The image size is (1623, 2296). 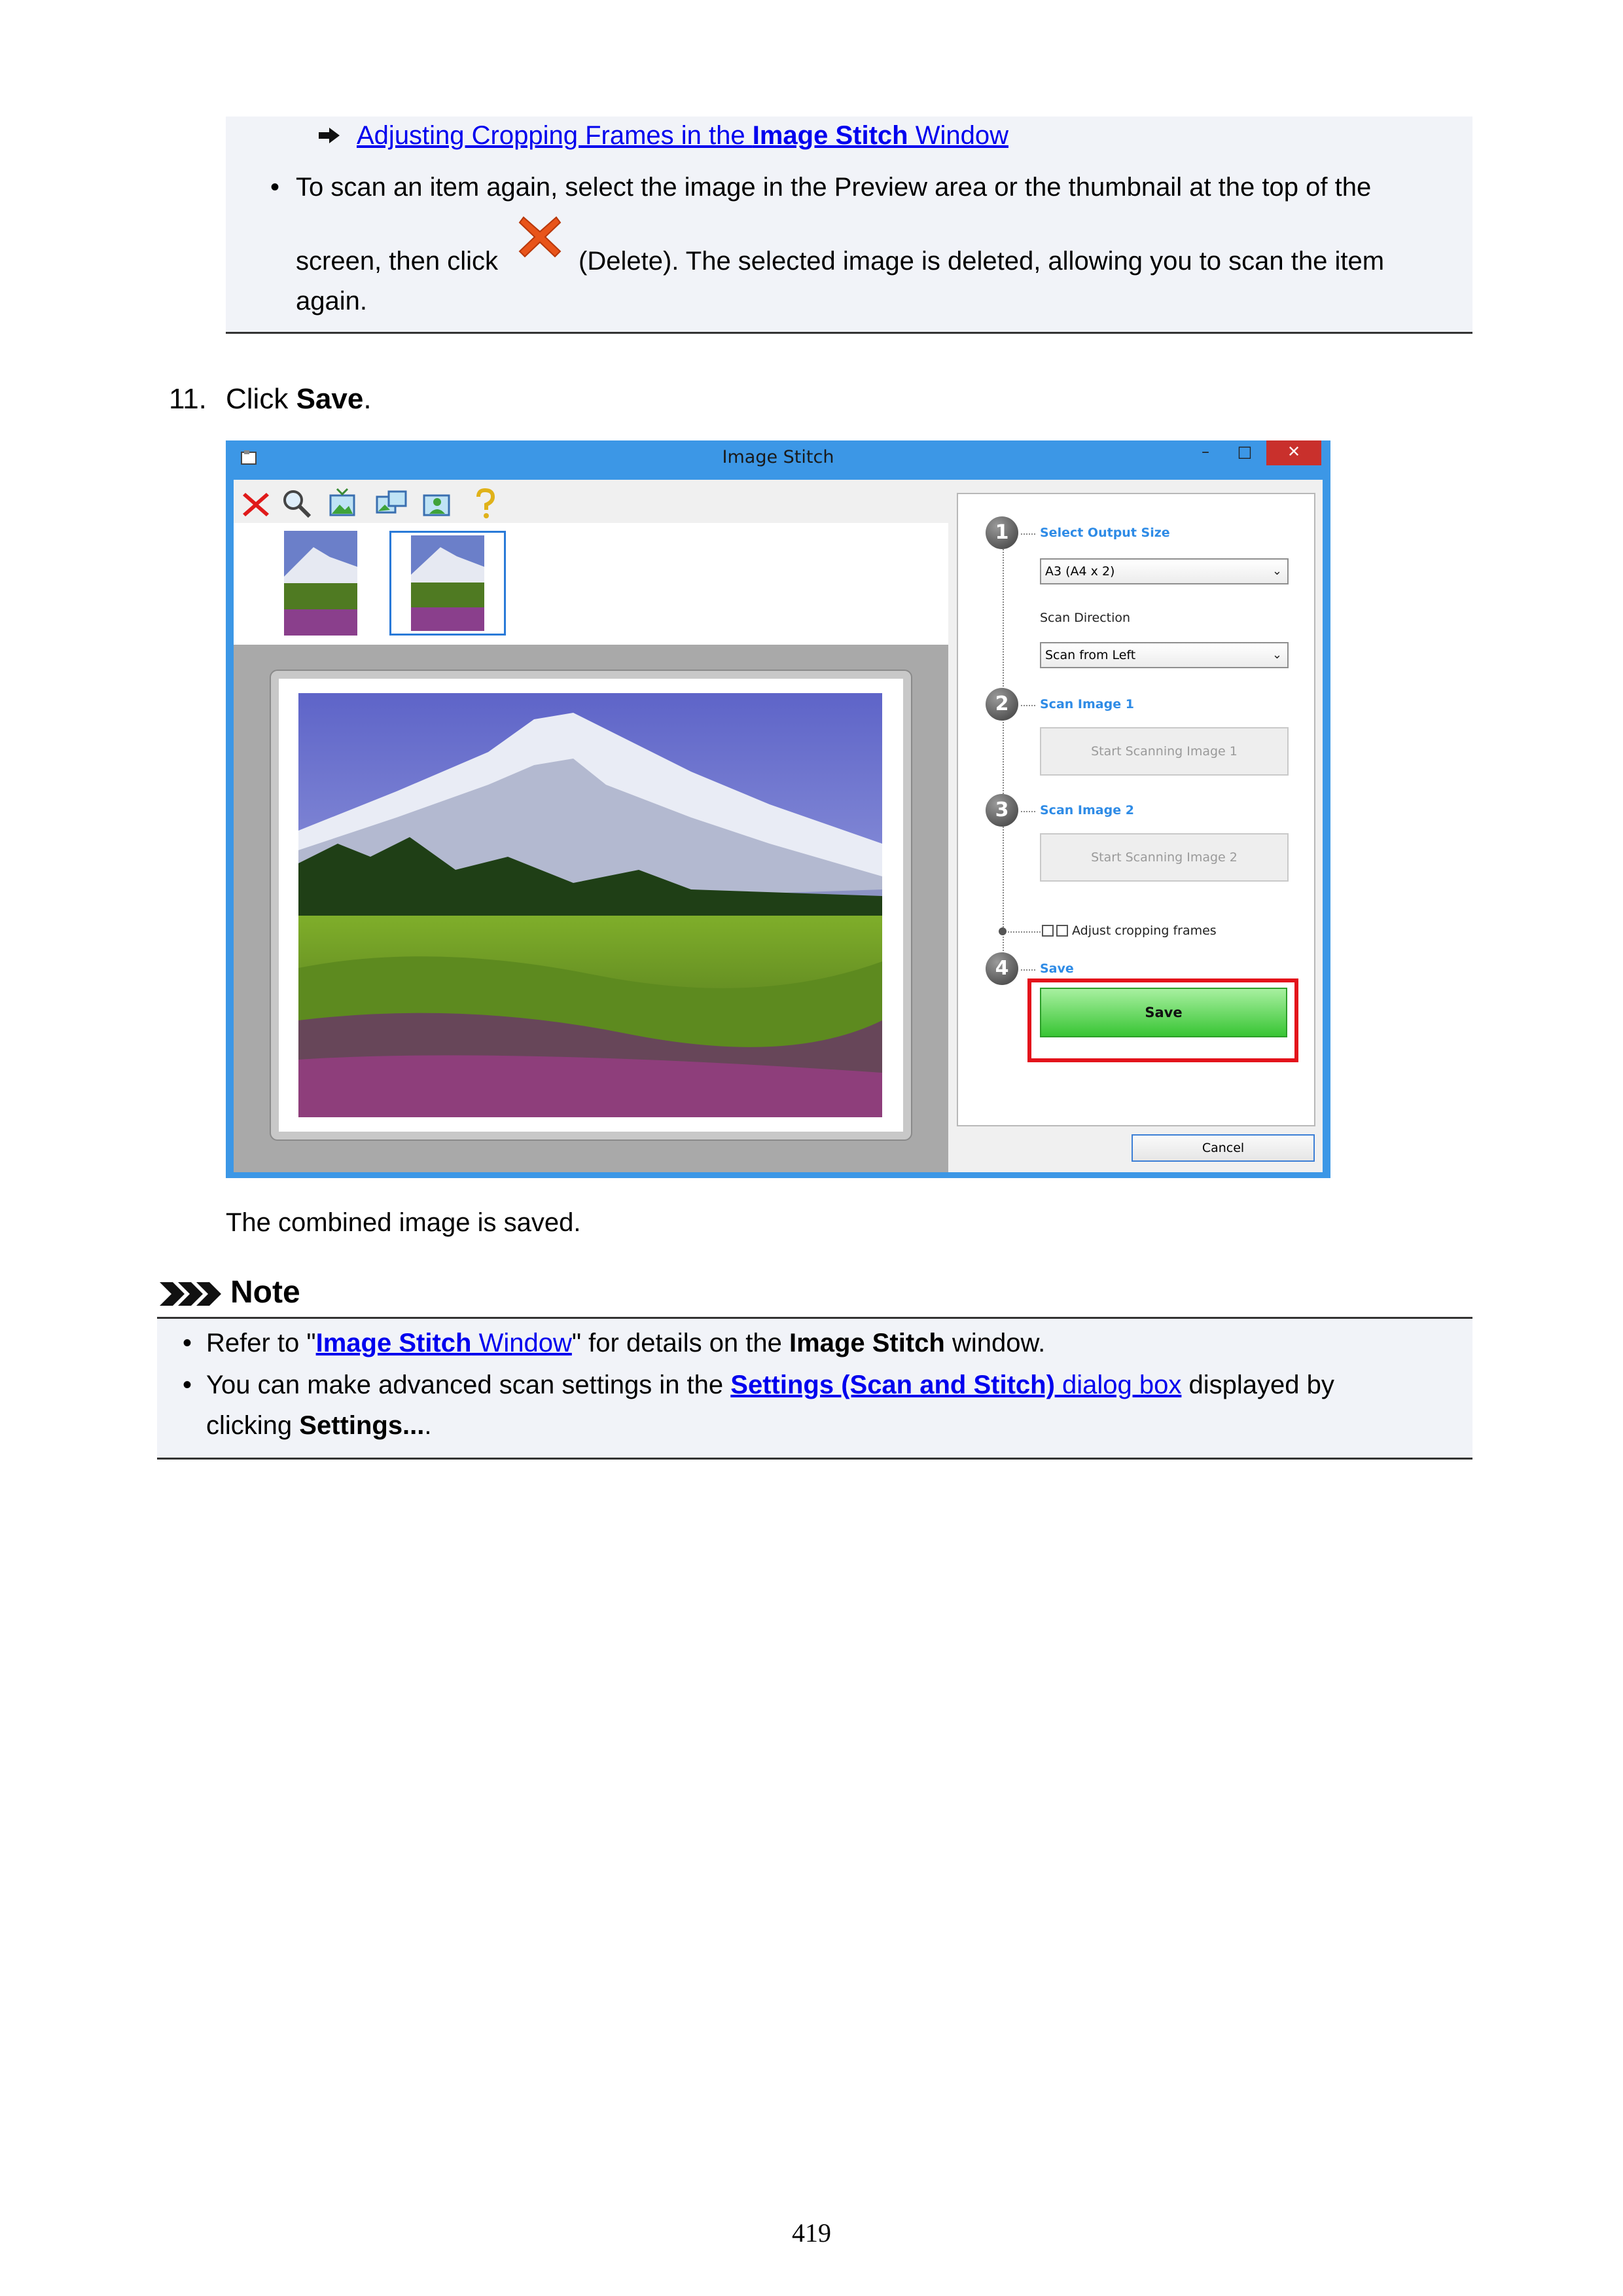 I want to click on minimize-button: –, so click(x=1205, y=452).